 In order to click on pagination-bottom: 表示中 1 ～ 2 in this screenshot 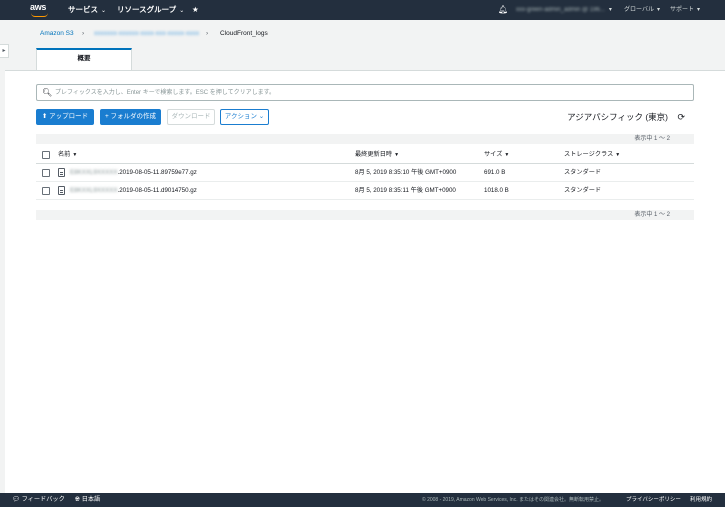, I will do `click(365, 215)`.